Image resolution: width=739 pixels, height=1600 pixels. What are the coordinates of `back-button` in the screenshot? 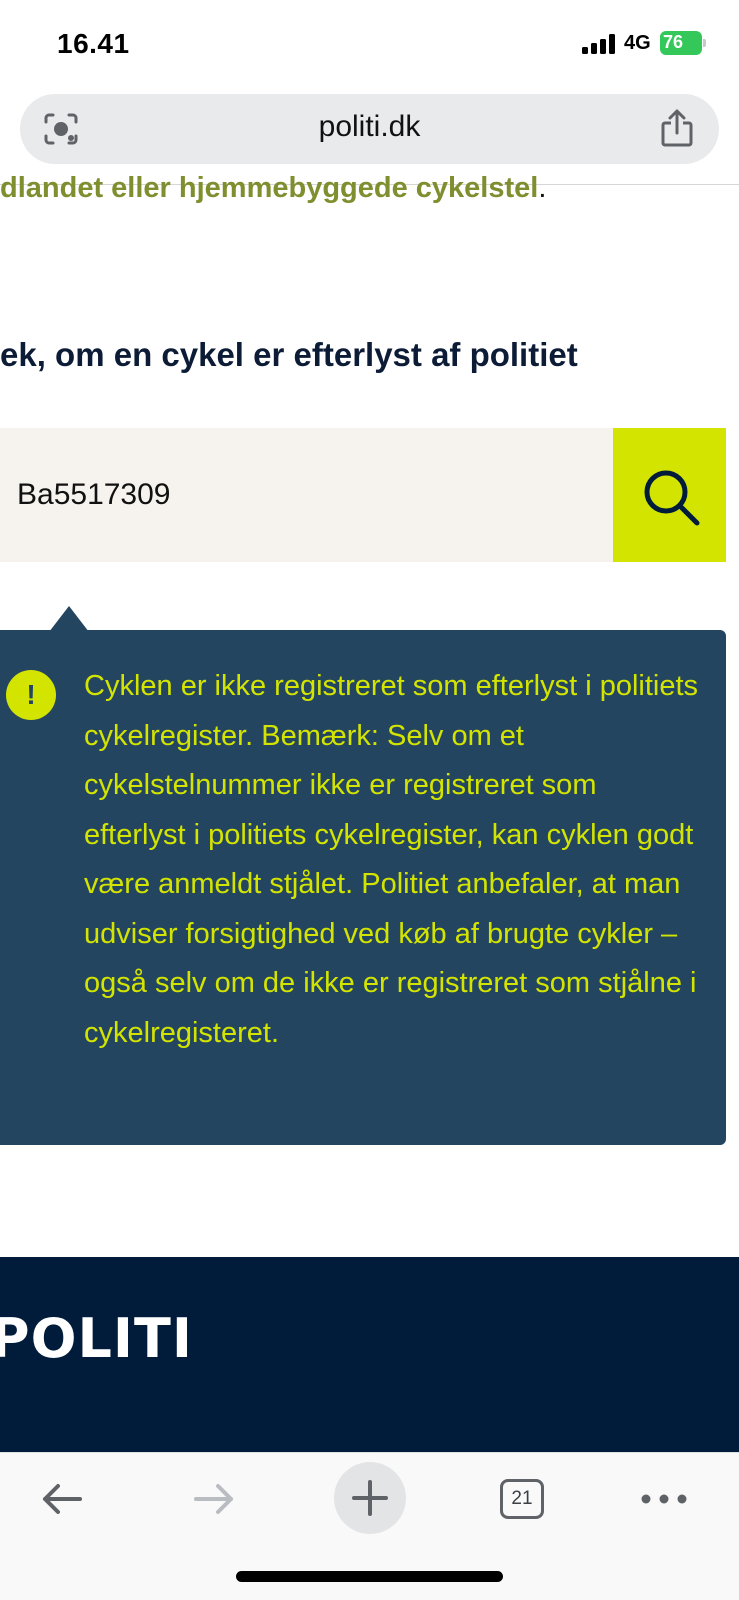 It's located at (62, 1499).